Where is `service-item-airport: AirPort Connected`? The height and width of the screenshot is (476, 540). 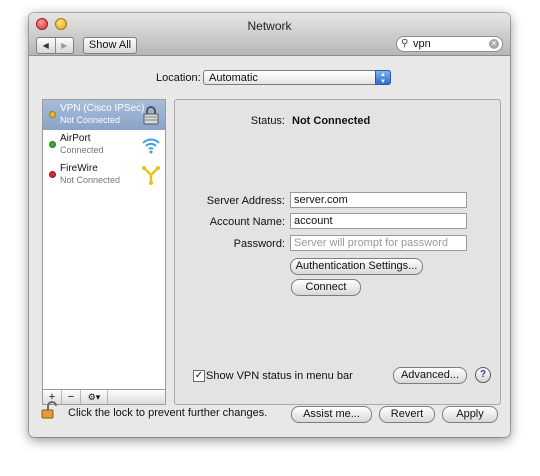
service-item-airport: AirPort Connected is located at coordinates (104, 145).